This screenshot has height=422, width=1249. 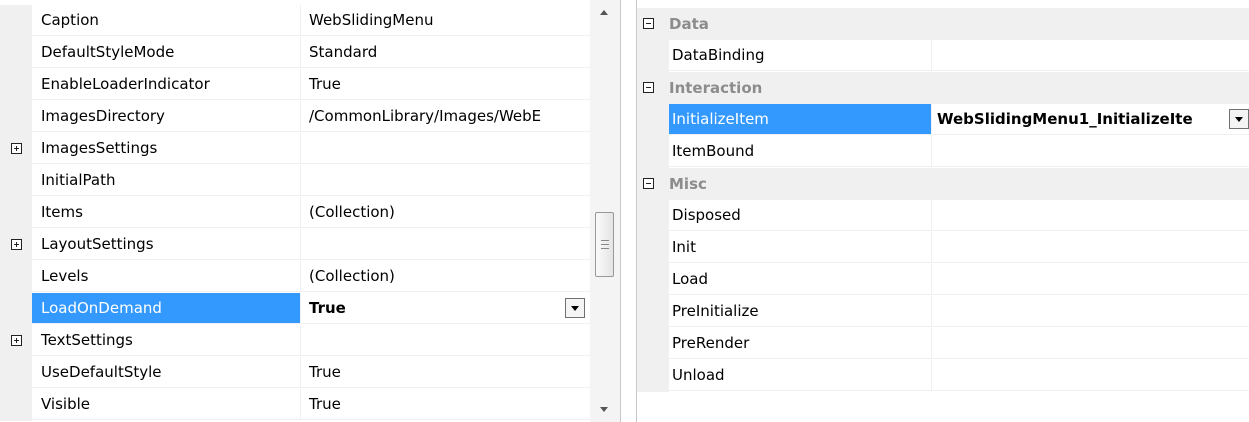 What do you see at coordinates (166, 180) in the screenshot?
I see `property-name: InitialPath` at bounding box center [166, 180].